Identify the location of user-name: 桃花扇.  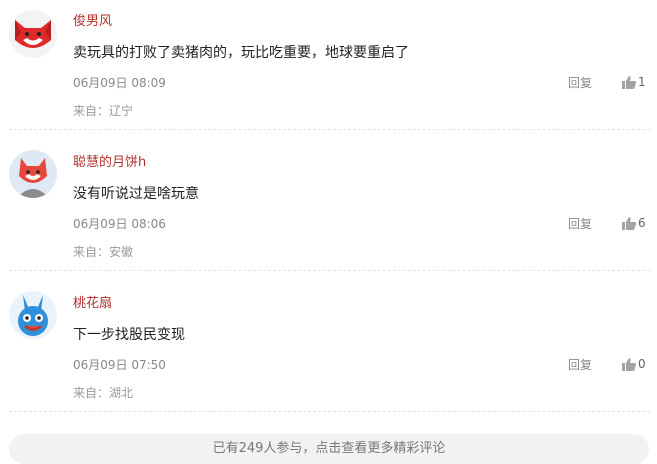
(92, 301).